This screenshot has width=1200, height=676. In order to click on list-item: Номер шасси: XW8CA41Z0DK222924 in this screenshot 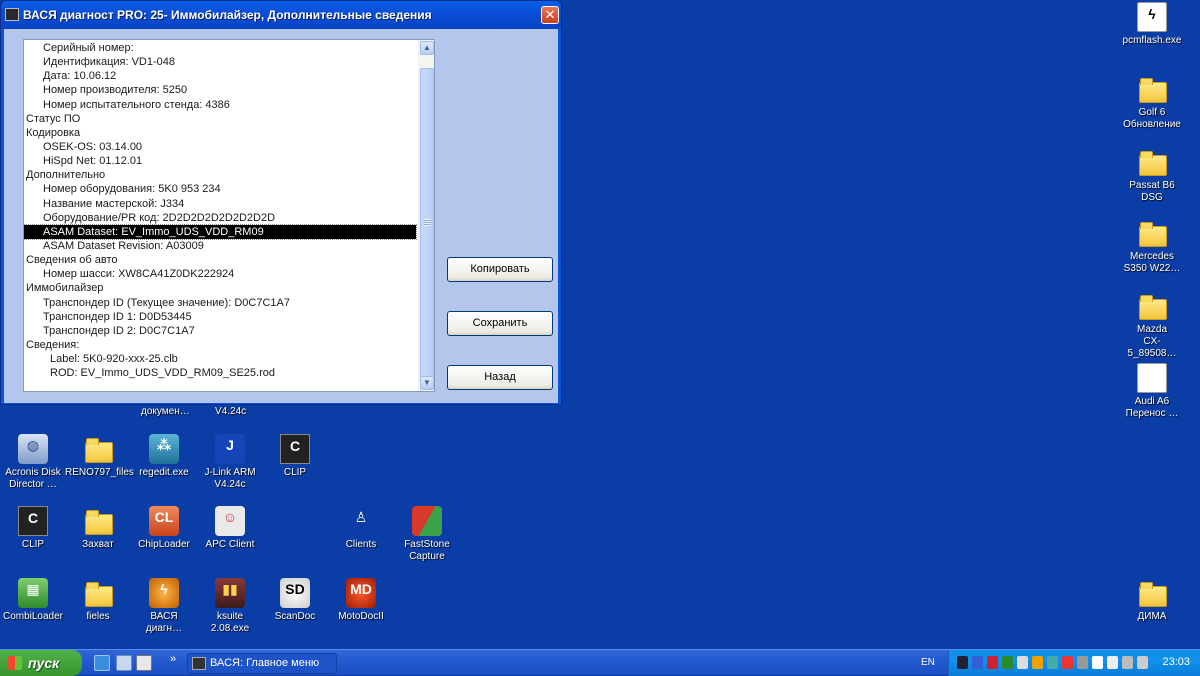, I will do `click(220, 274)`.